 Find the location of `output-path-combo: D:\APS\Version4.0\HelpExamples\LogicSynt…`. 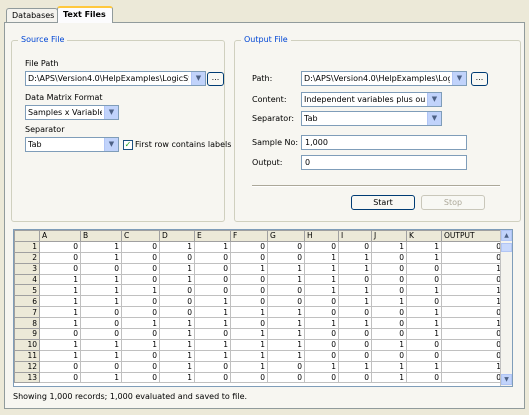

output-path-combo: D:\APS\Version4.0\HelpExamples\LogicSynt… is located at coordinates (384, 78).